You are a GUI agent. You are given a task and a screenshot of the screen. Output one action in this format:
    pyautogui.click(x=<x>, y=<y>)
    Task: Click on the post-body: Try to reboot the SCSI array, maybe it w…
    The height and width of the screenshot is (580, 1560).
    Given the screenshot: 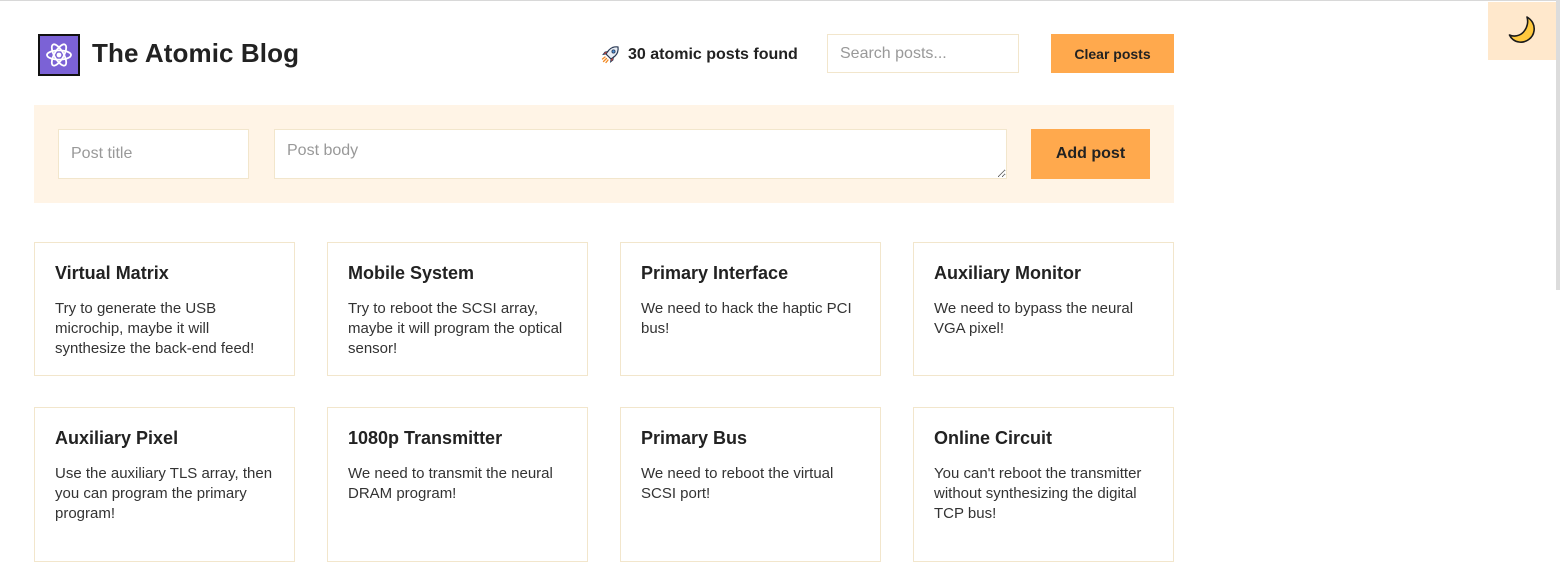 What is the action you would take?
    pyautogui.click(x=455, y=328)
    